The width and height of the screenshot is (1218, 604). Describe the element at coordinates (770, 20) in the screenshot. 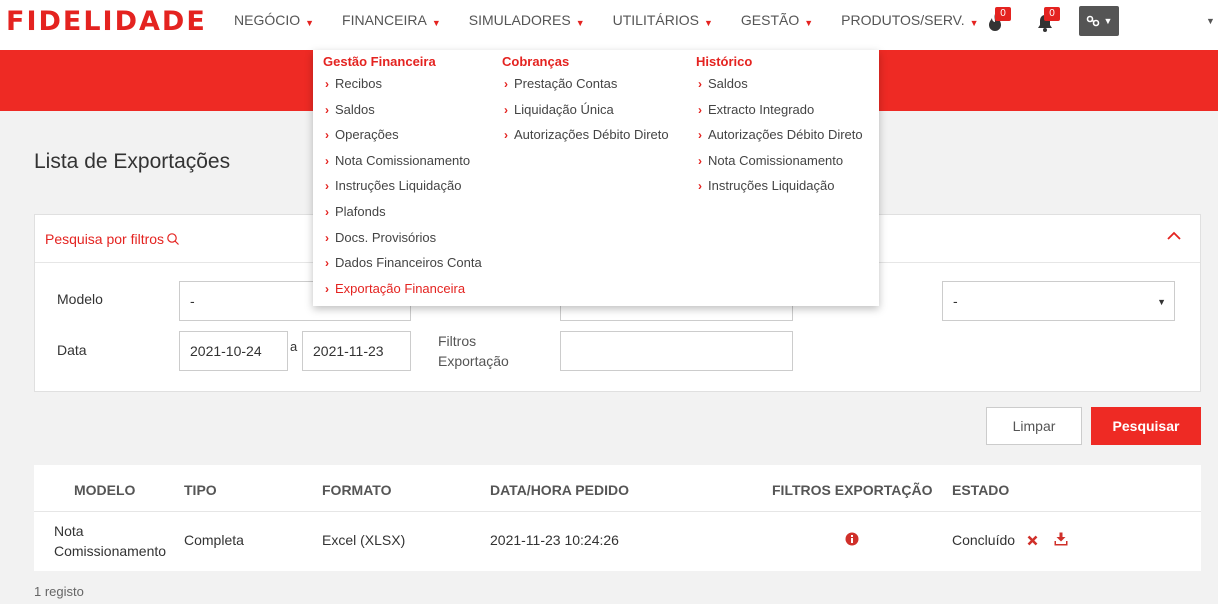

I see `nav-label: GESTÃO` at that location.